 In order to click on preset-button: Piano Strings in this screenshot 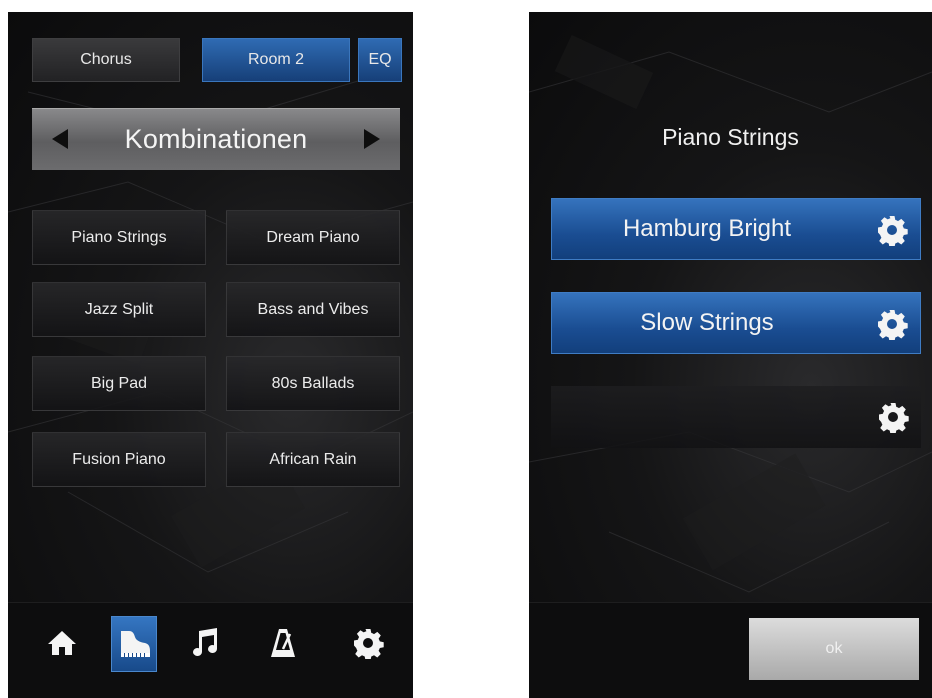, I will do `click(119, 237)`.